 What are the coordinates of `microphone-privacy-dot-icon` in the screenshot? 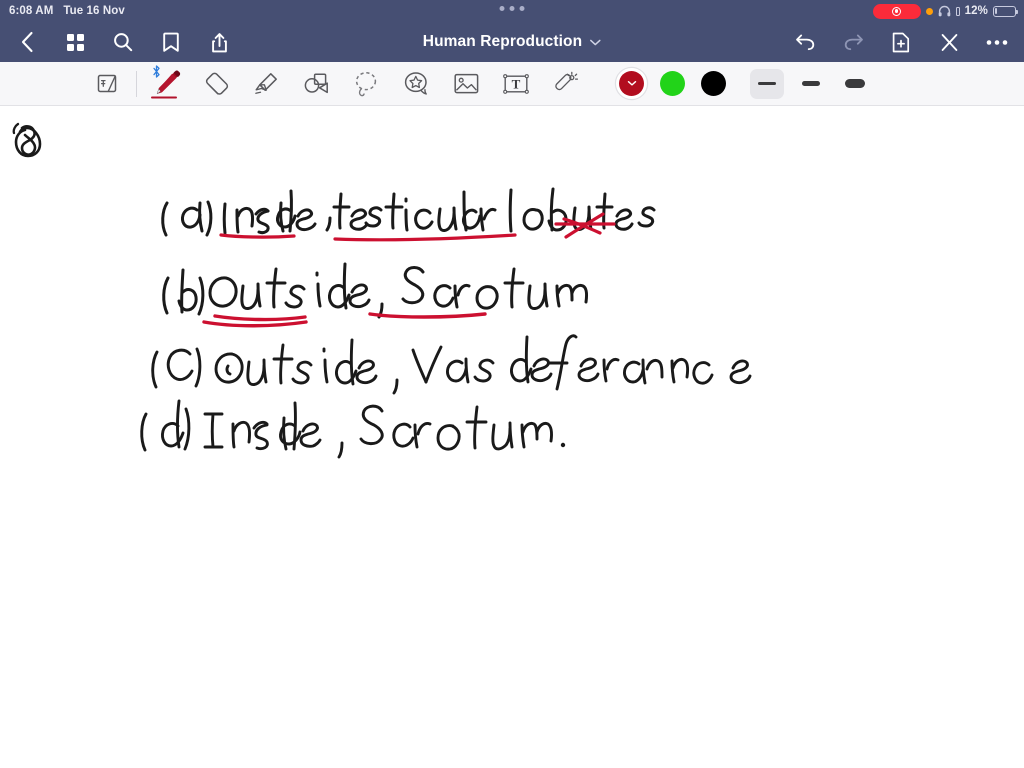 It's located at (929, 11).